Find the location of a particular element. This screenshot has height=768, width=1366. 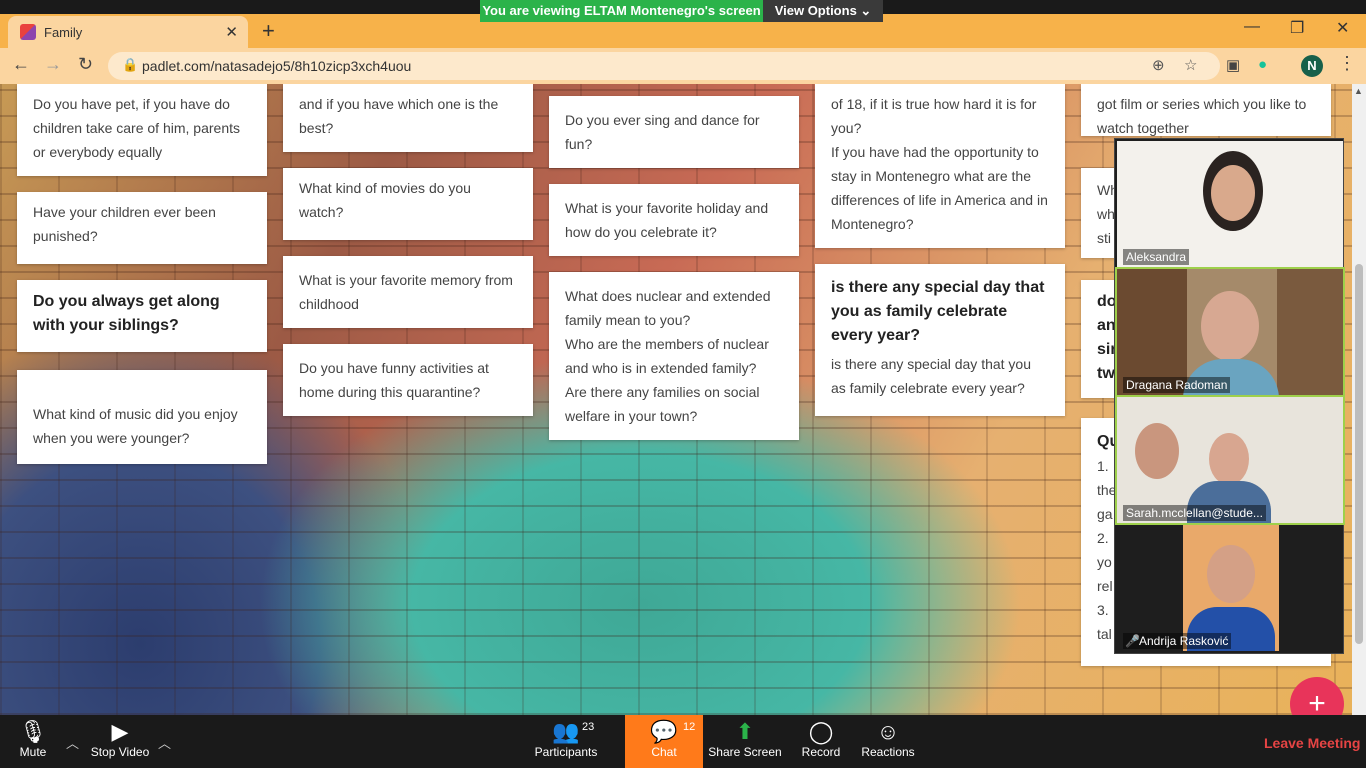

video-camera-icon: ▶ is located at coordinates (120, 731).